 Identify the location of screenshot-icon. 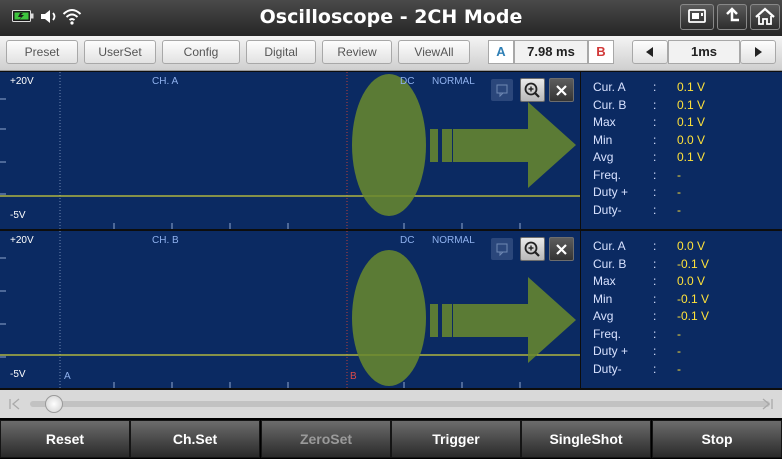
(697, 16).